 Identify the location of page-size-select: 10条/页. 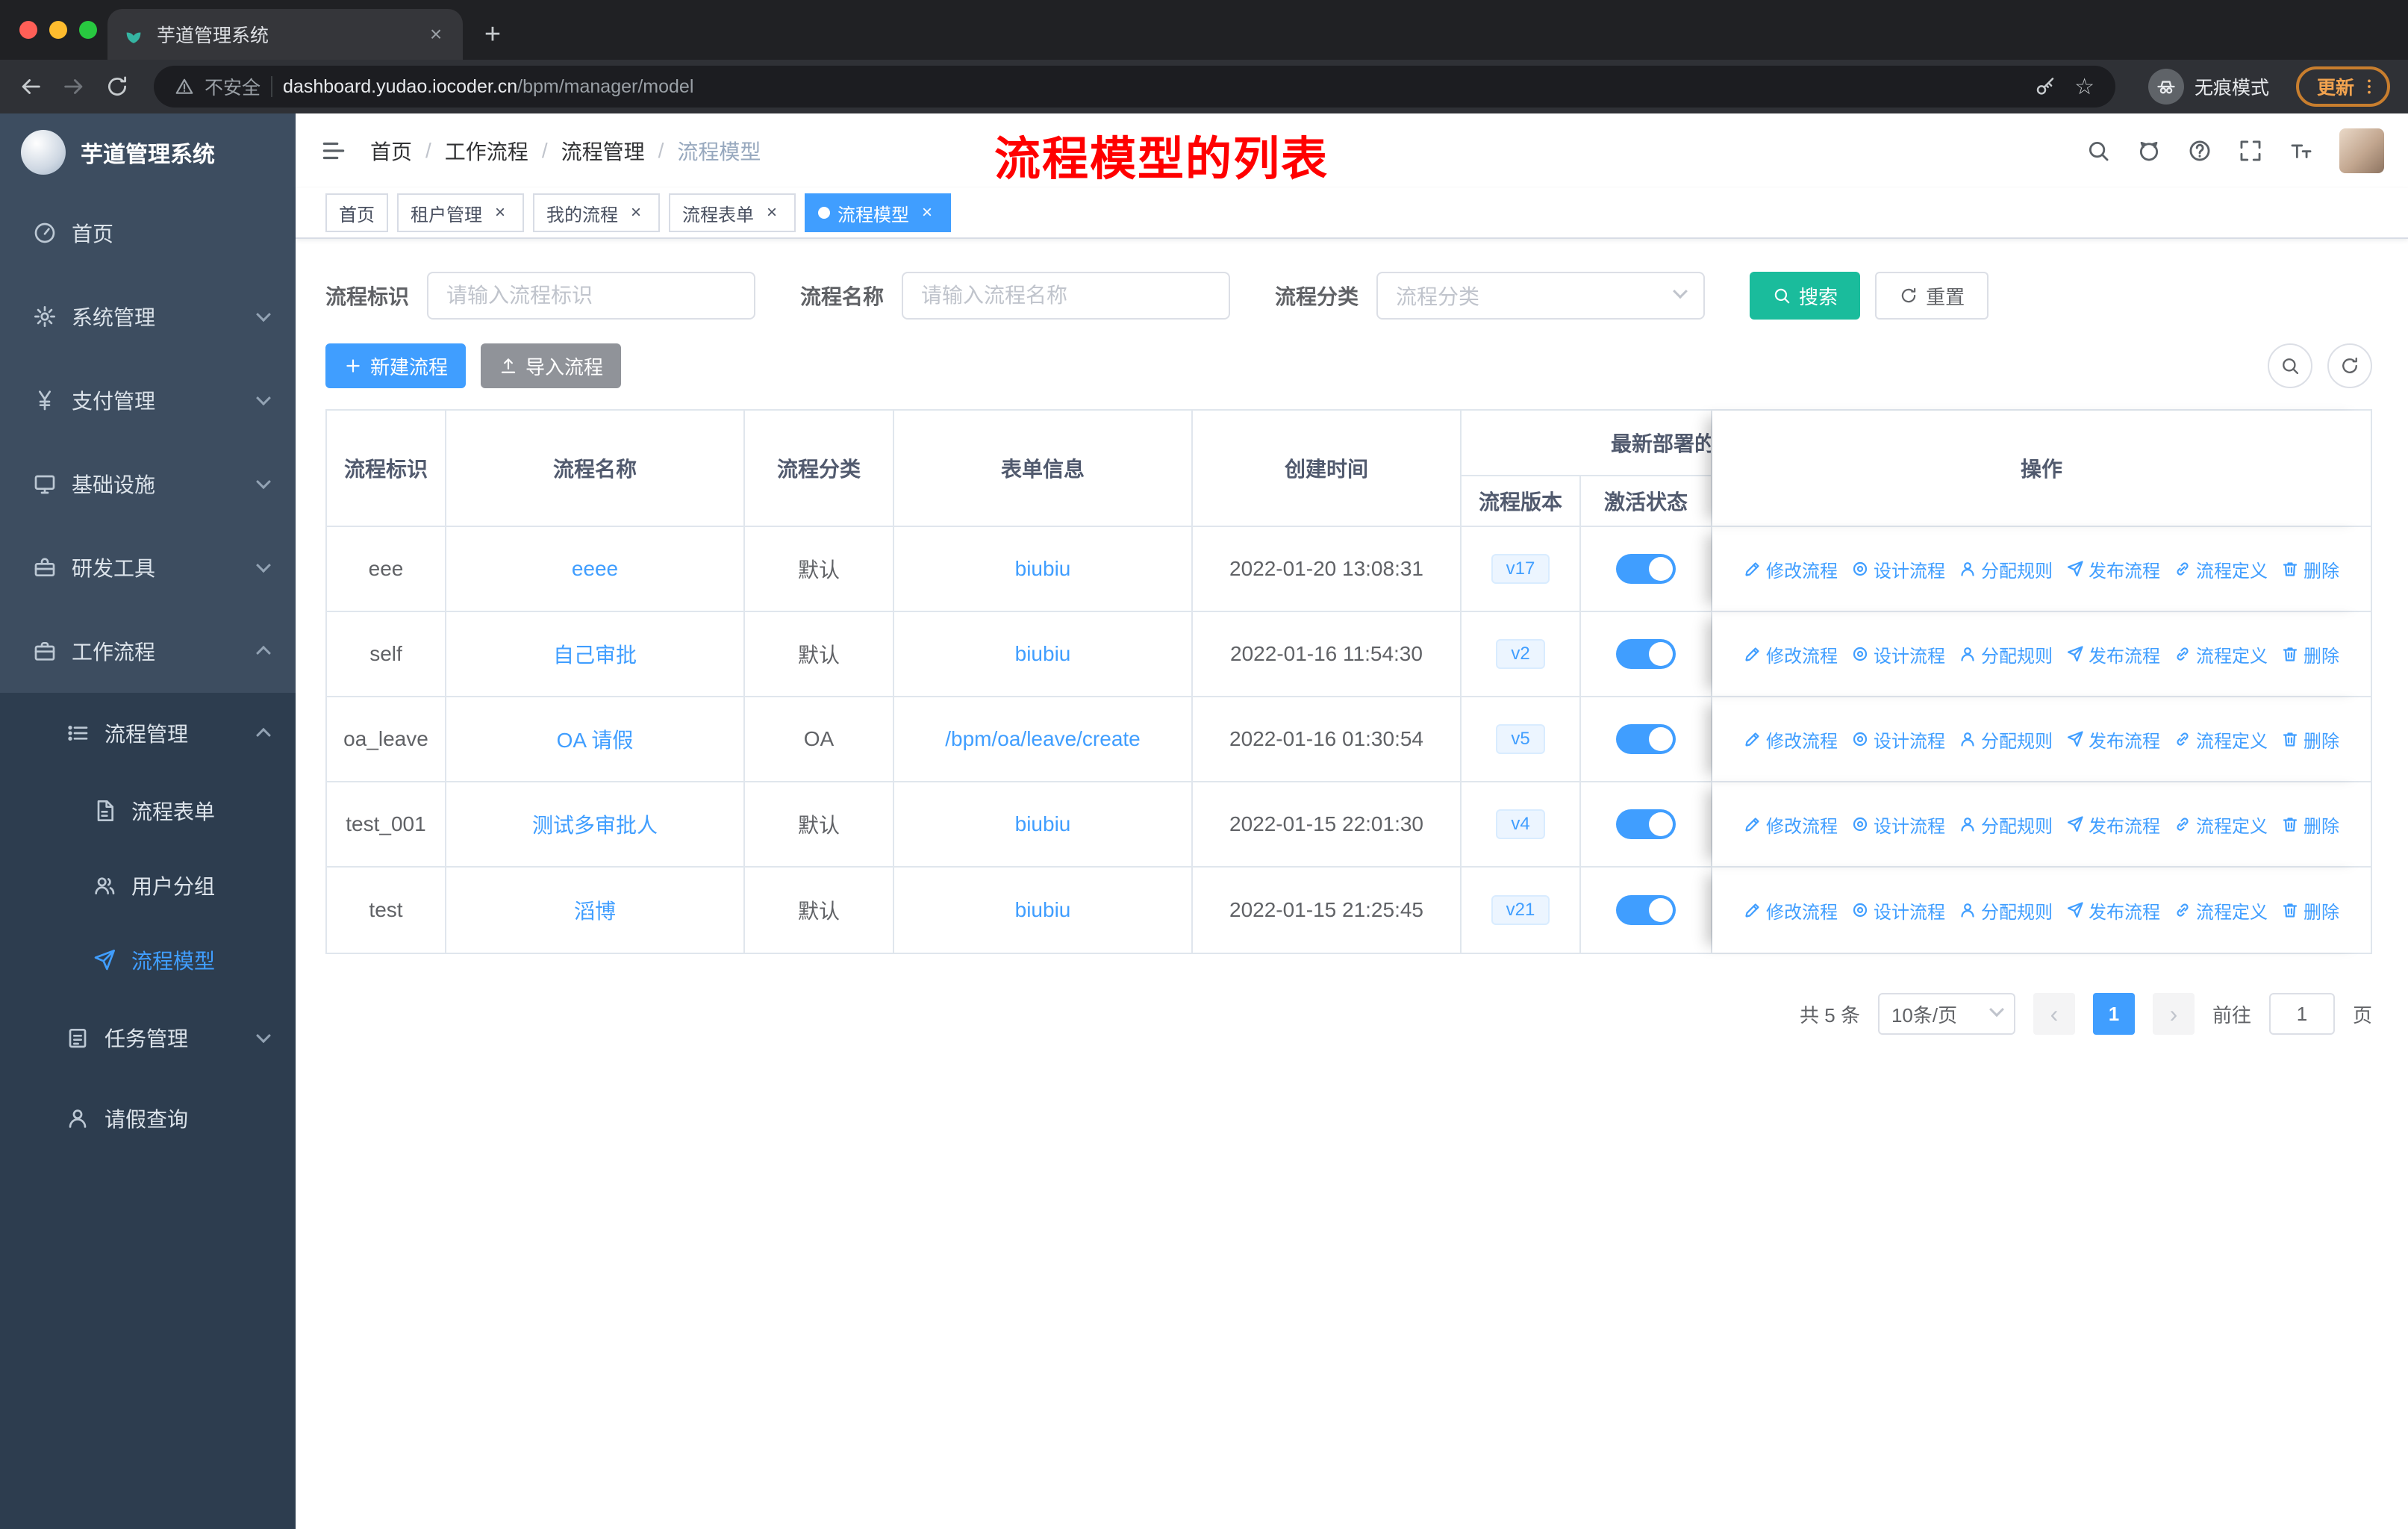
(1946, 1014).